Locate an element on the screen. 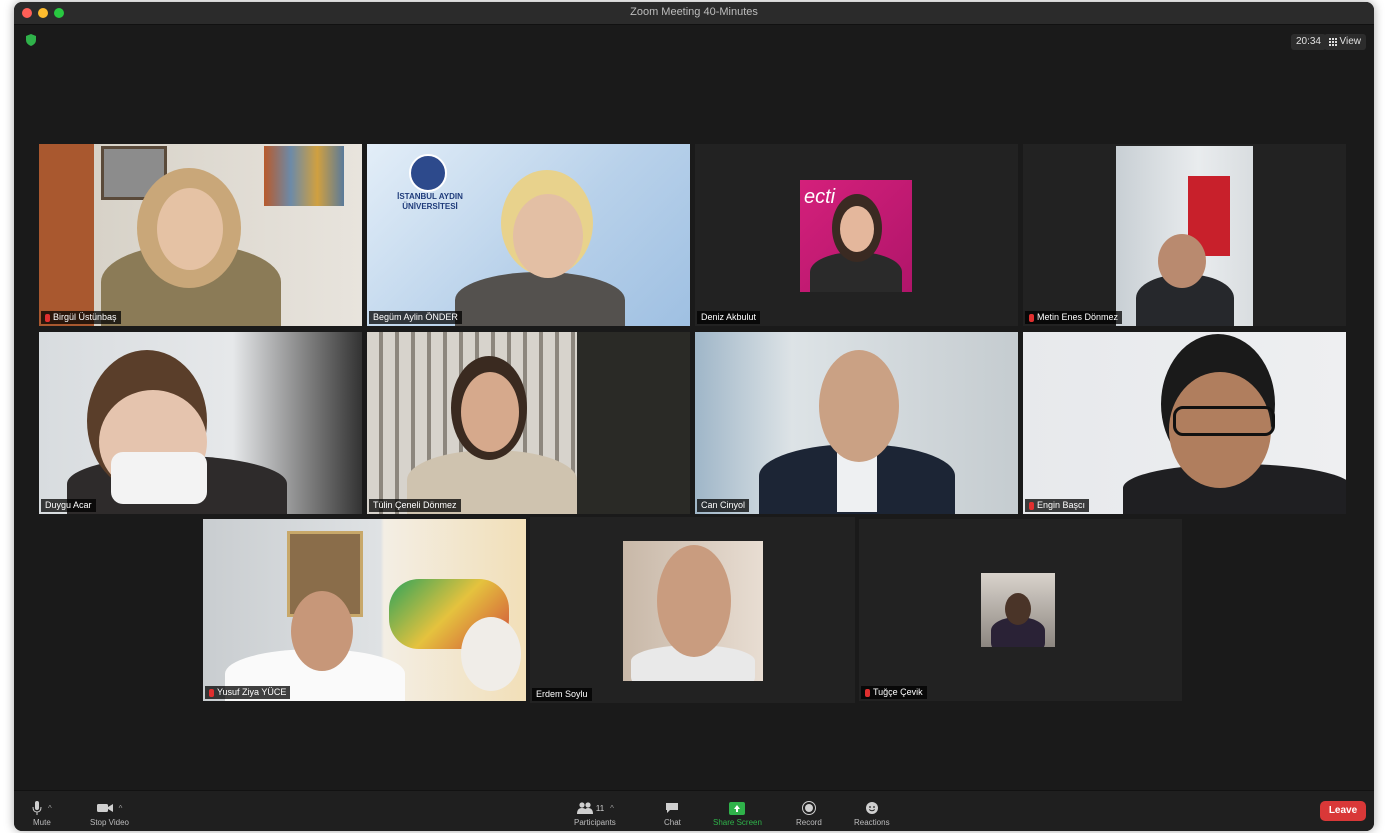  video-tile: Birgül Üstünbaş is located at coordinates (200, 235).